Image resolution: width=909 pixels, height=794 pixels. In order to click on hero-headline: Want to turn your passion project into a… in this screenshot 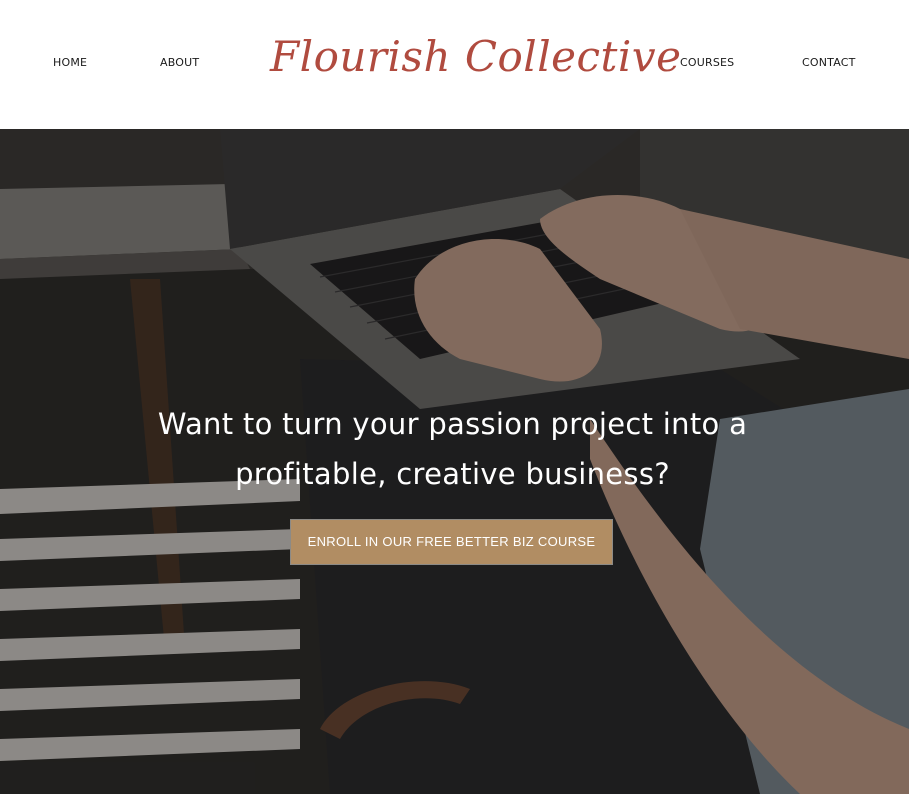, I will do `click(452, 449)`.